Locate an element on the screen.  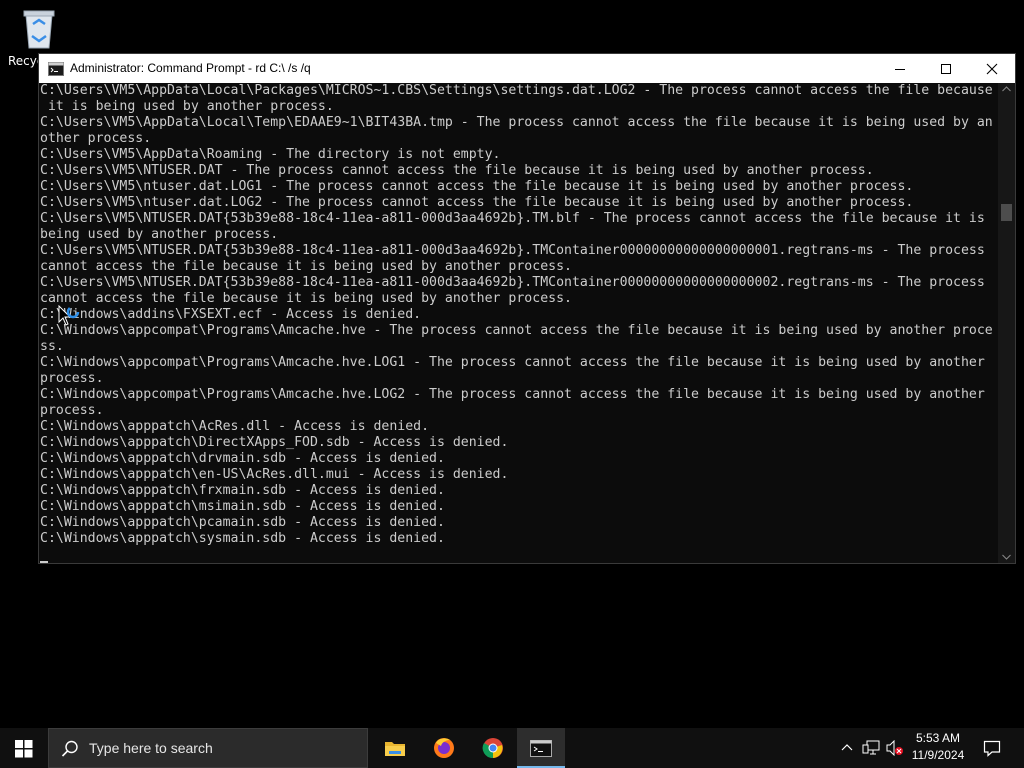
maximize-icon is located at coordinates (946, 69).